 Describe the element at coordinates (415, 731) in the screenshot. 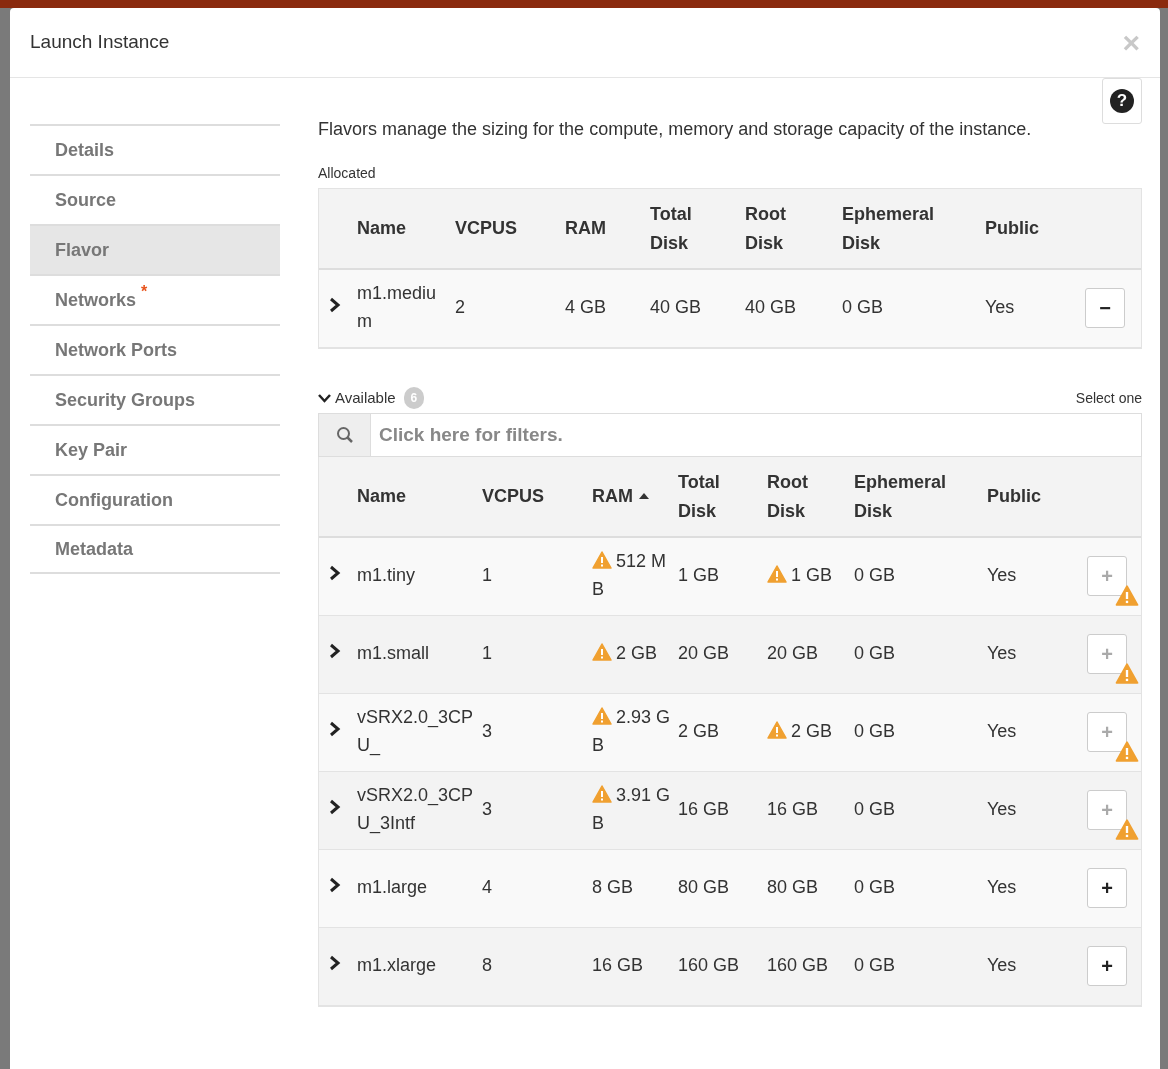

I see `table-cell: vSRX2.0_3CPU_` at that location.